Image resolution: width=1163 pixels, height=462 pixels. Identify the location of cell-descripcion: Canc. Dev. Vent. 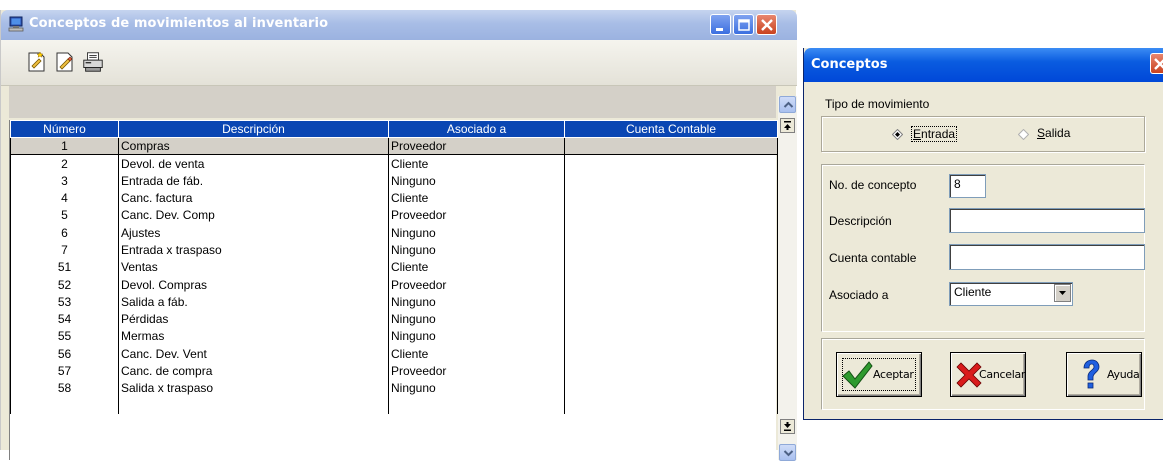
(253, 354).